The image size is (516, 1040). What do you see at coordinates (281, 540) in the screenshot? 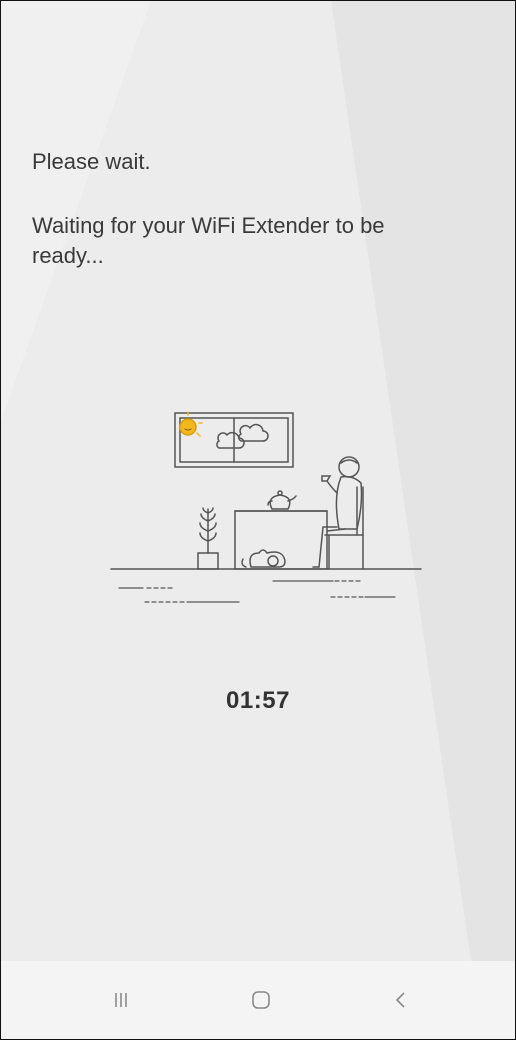
I see `table` at bounding box center [281, 540].